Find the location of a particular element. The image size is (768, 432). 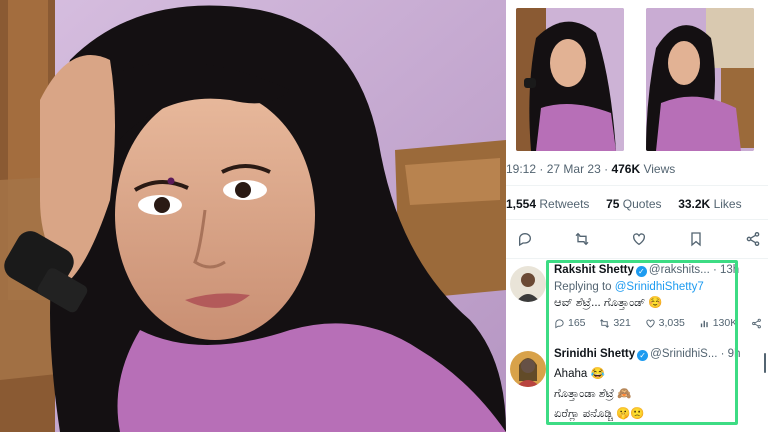

retweet-icon is located at coordinates (582, 239).